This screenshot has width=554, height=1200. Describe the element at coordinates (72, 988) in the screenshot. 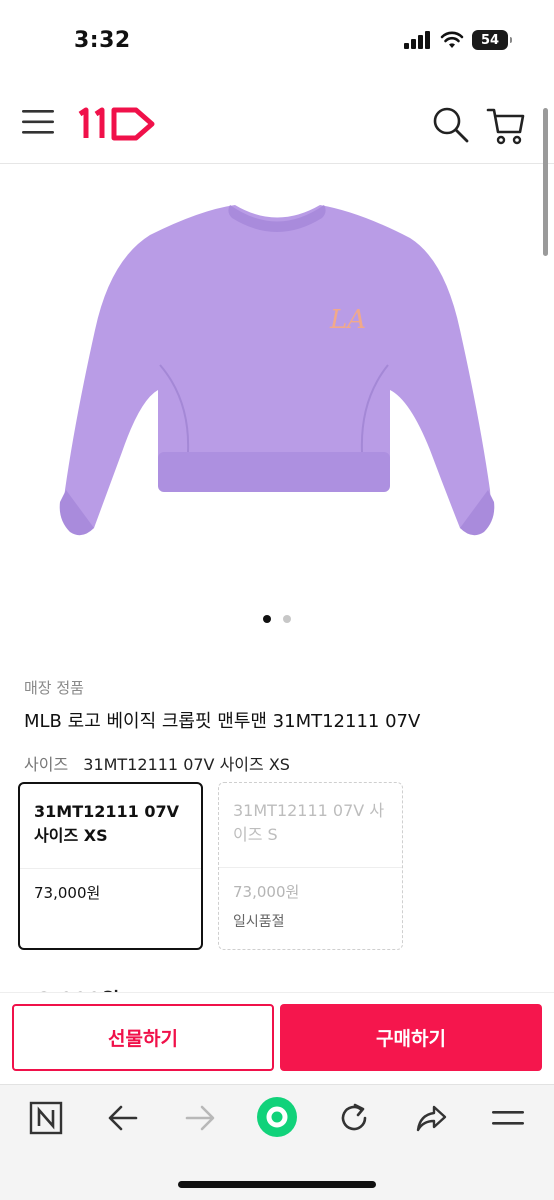

I see `total-price-partial: 73,000원` at that location.